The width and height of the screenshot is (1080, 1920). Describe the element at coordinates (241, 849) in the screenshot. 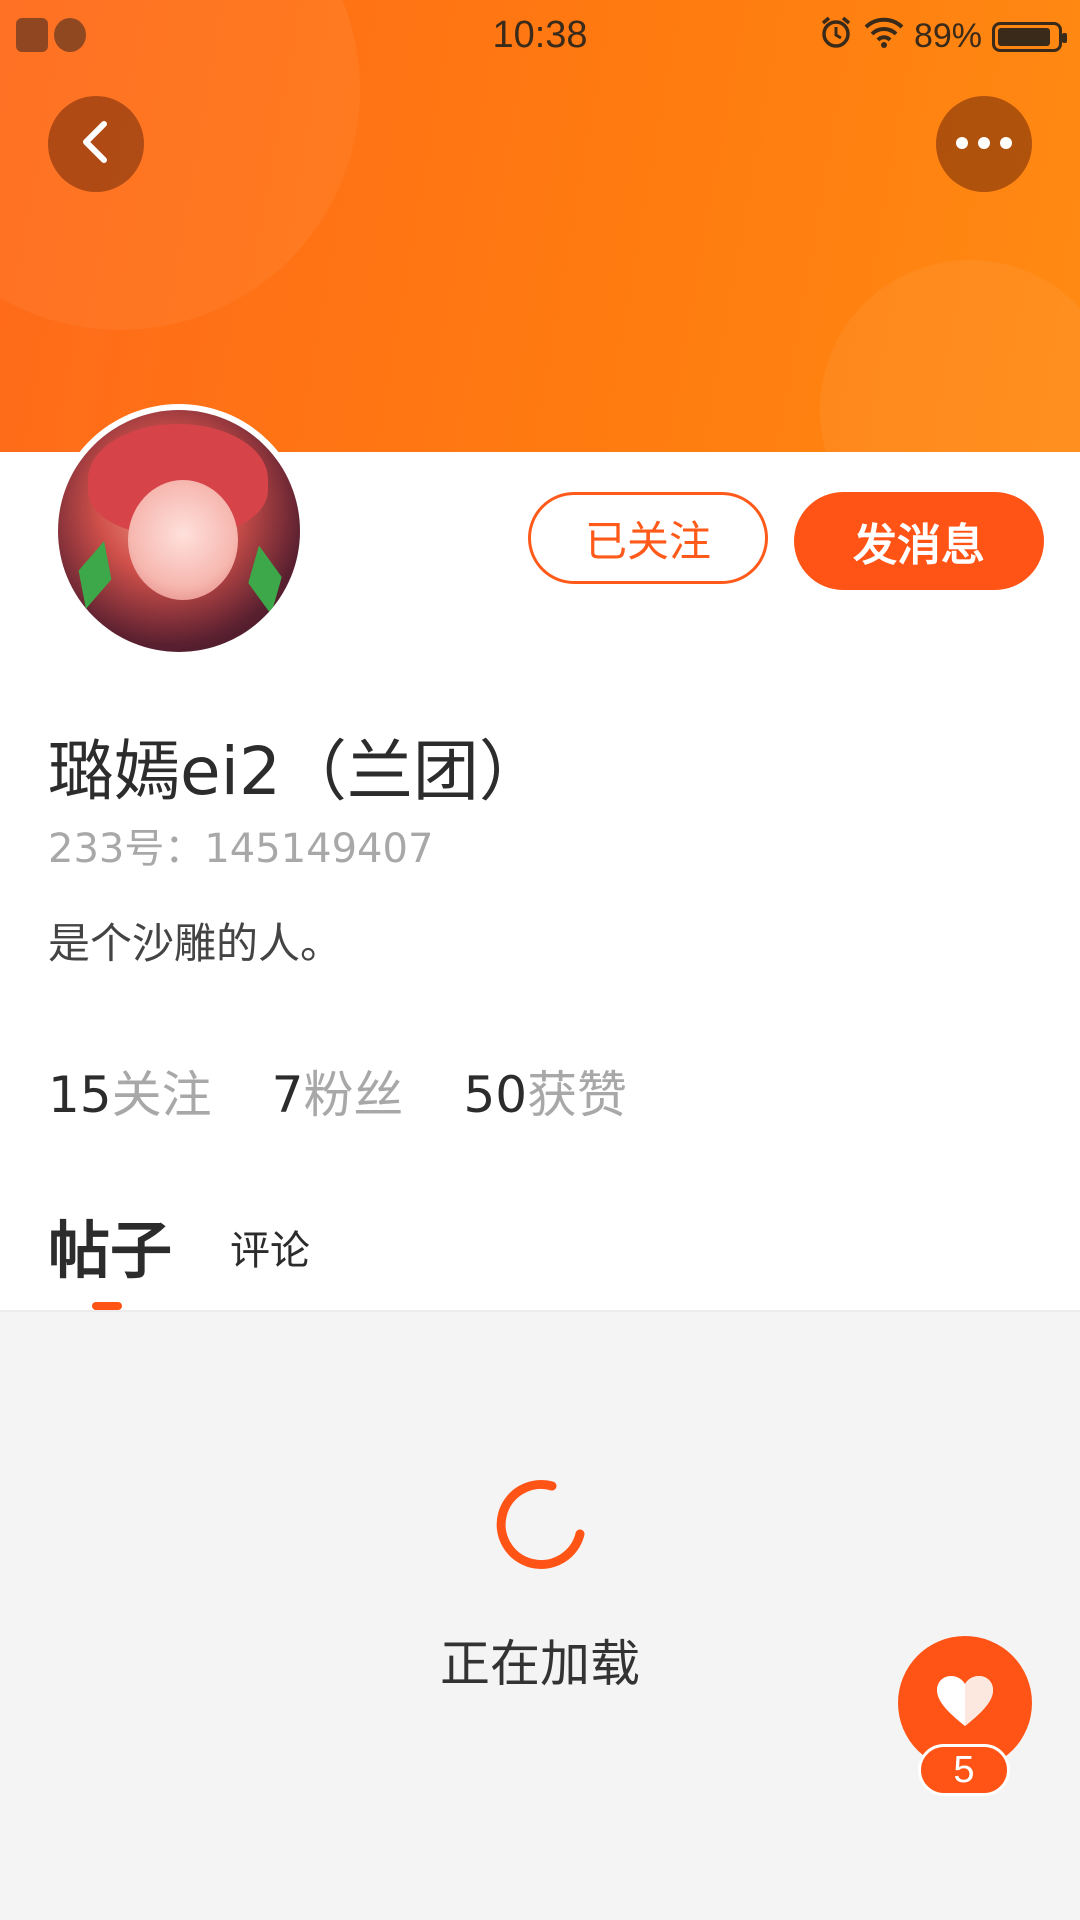

I see `user-id: 233号：145149407` at that location.